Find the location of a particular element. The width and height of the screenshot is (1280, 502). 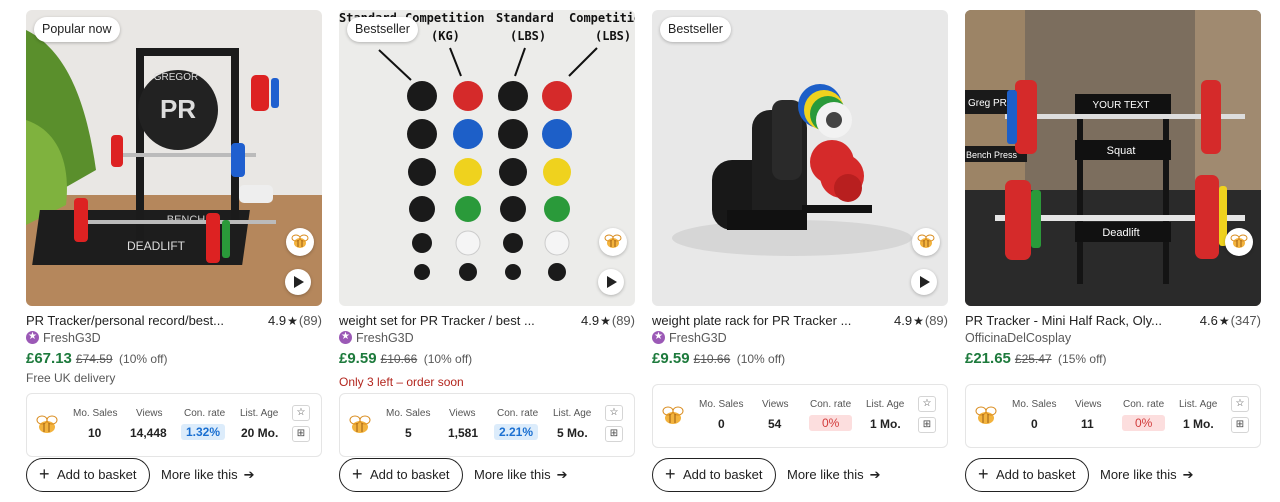

image-label: Competition is located at coordinates (444, 18).